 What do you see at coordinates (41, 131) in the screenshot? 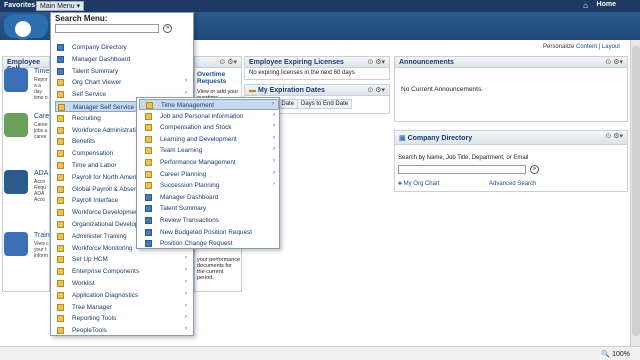
I see `ess-item-description: Caree jobs a caree` at bounding box center [41, 131].